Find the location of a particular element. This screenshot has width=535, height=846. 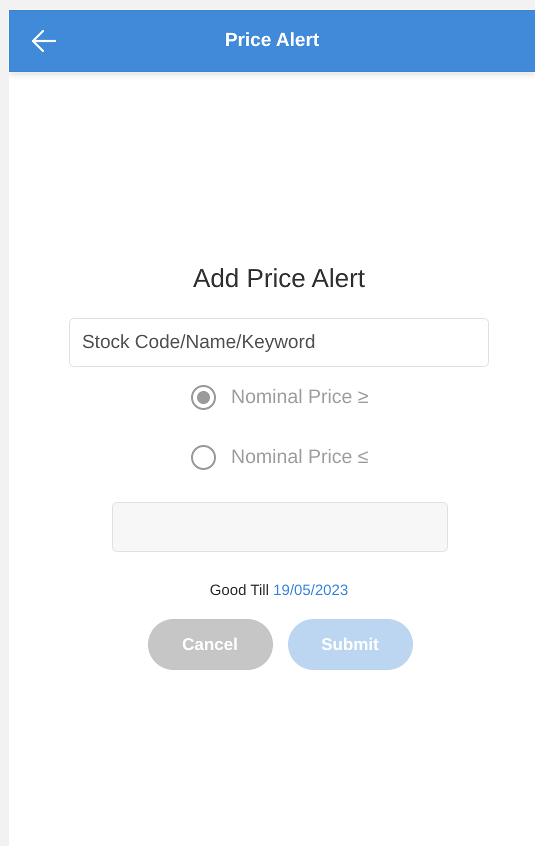

stock-search-field: Stock Code/Name/Keyword is located at coordinates (279, 342).